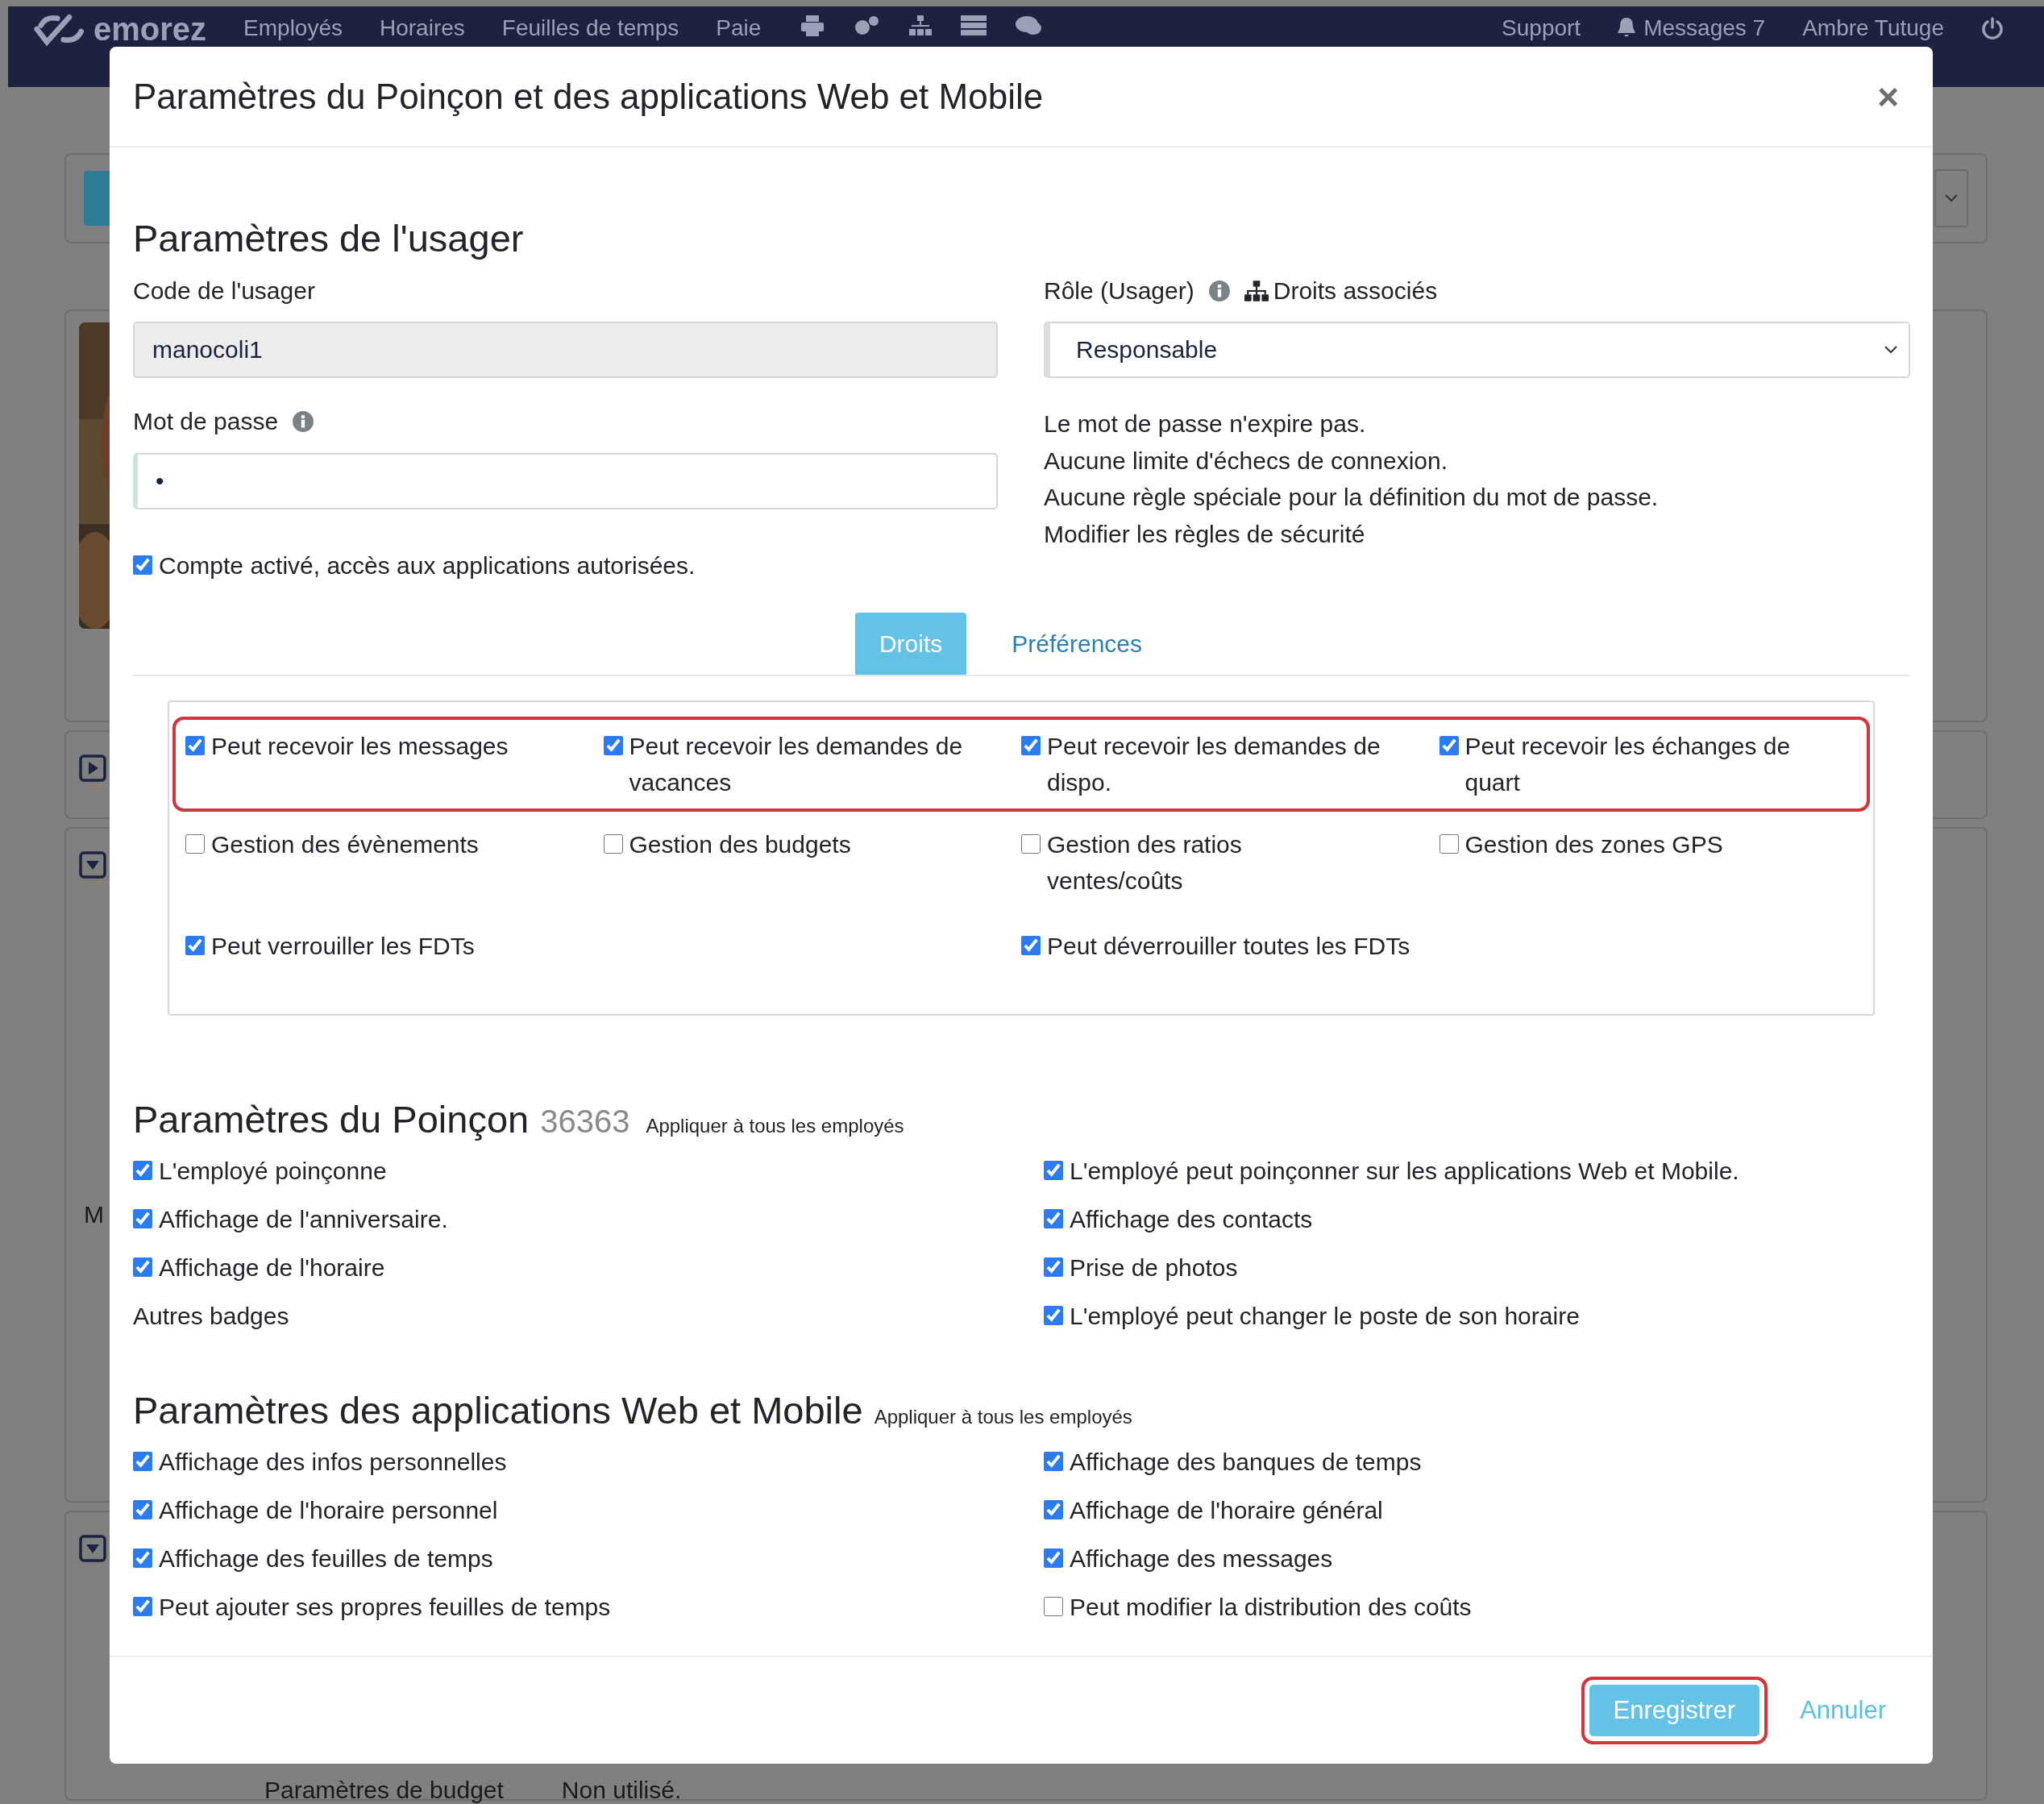 The width and height of the screenshot is (2044, 1804). Describe the element at coordinates (1341, 291) in the screenshot. I see `rights-link: Droits associés` at that location.